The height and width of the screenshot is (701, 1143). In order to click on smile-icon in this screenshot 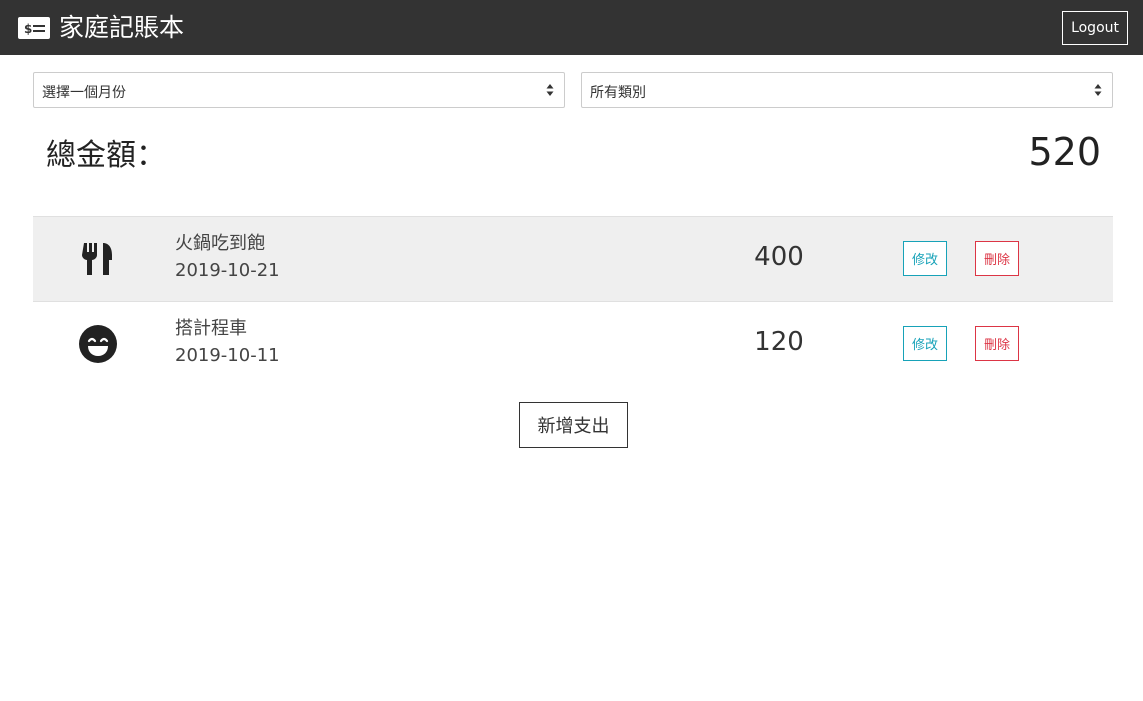, I will do `click(98, 344)`.